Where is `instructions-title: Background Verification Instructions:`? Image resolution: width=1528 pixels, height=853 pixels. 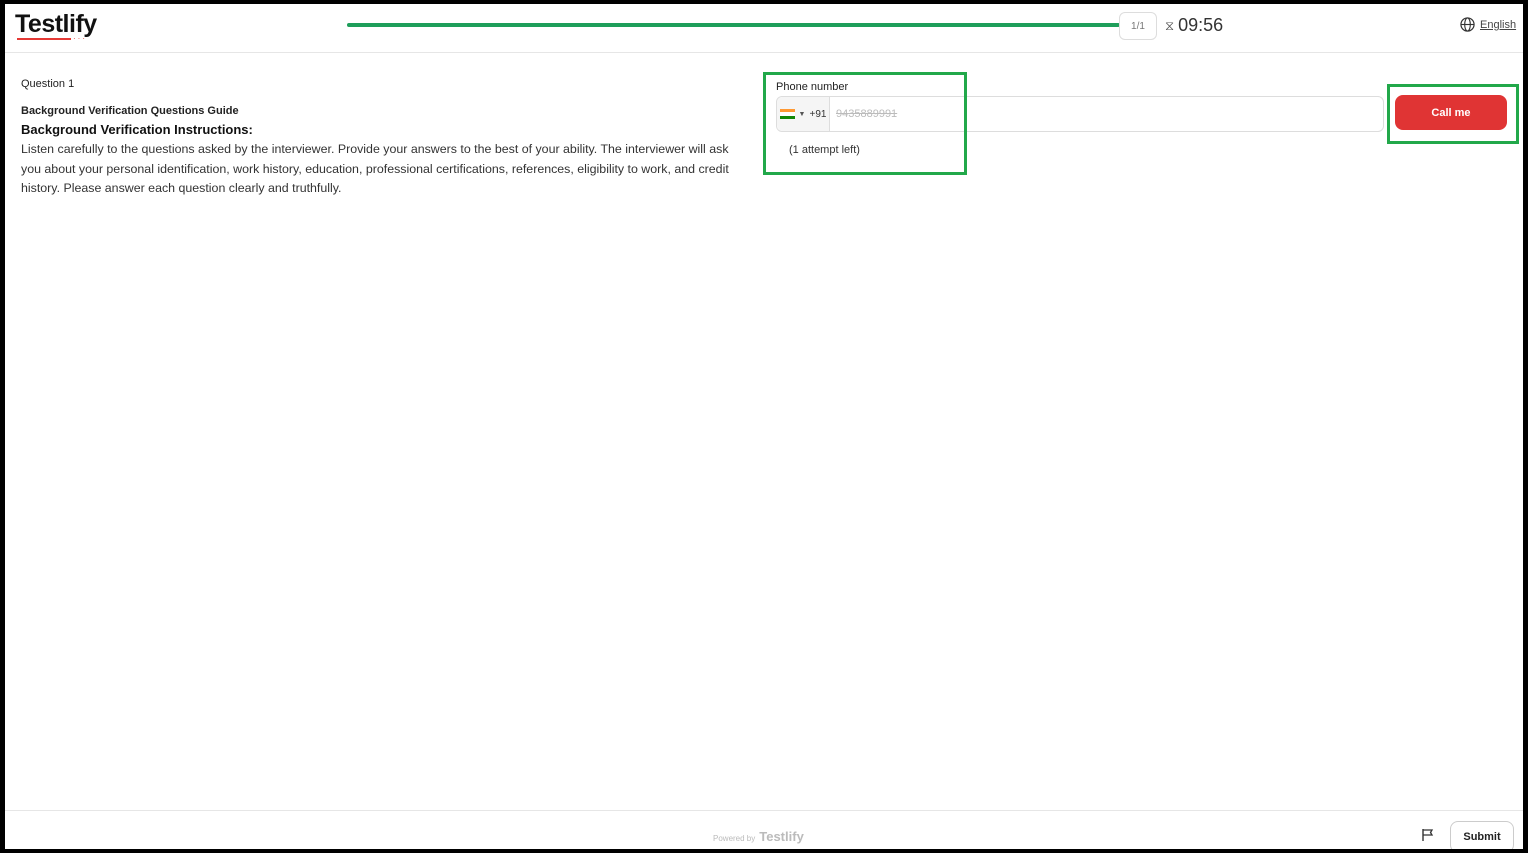
instructions-title: Background Verification Instructions: is located at coordinates (137, 129).